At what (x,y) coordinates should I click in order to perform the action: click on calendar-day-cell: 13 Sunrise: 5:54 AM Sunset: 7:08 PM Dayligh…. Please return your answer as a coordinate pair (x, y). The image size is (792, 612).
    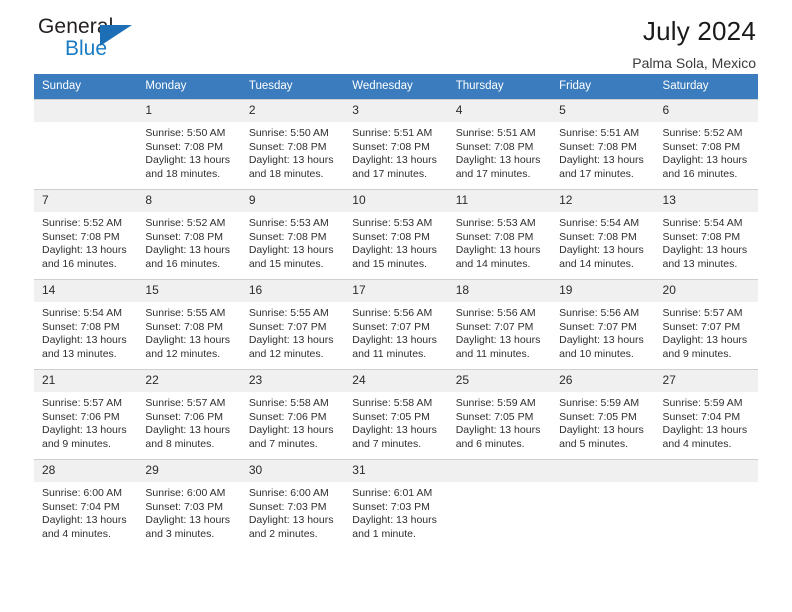
    Looking at the image, I should click on (706, 234).